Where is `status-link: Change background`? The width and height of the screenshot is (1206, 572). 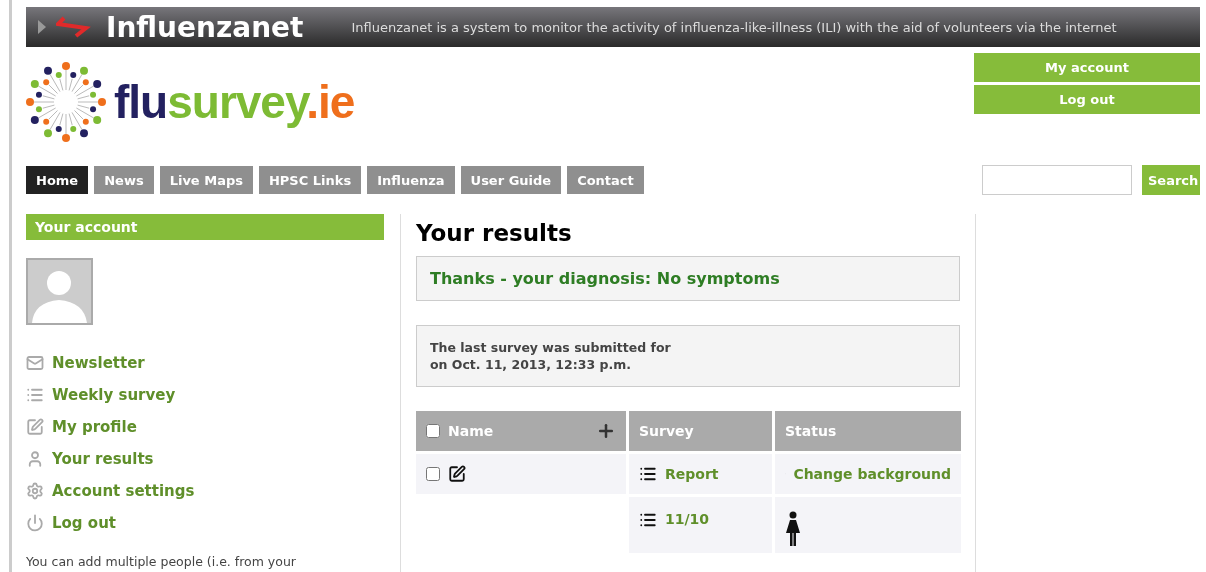 status-link: Change background is located at coordinates (872, 474).